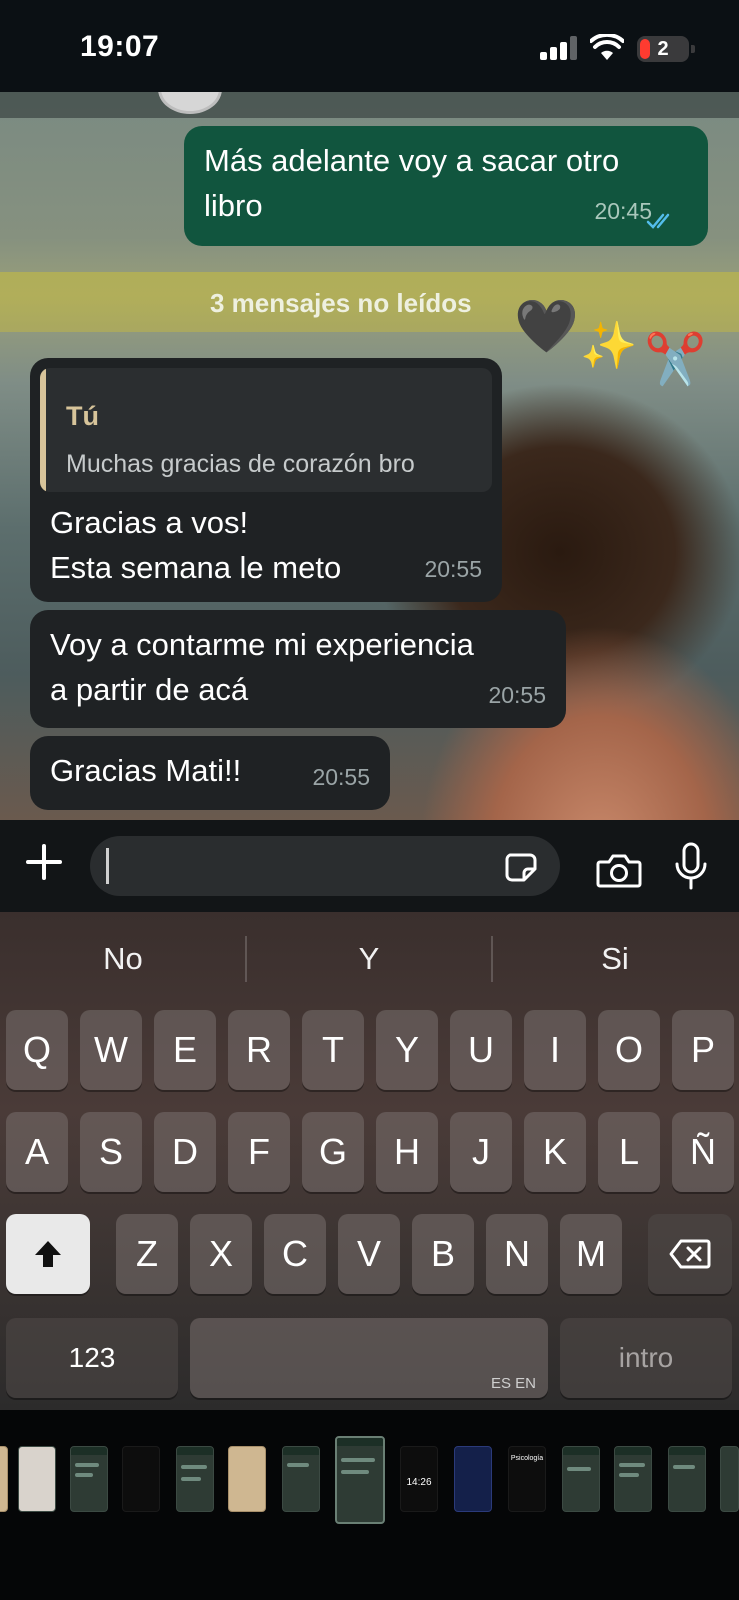  Describe the element at coordinates (419, 1482) in the screenshot. I see `thumbnail-clock: 14:26` at that location.